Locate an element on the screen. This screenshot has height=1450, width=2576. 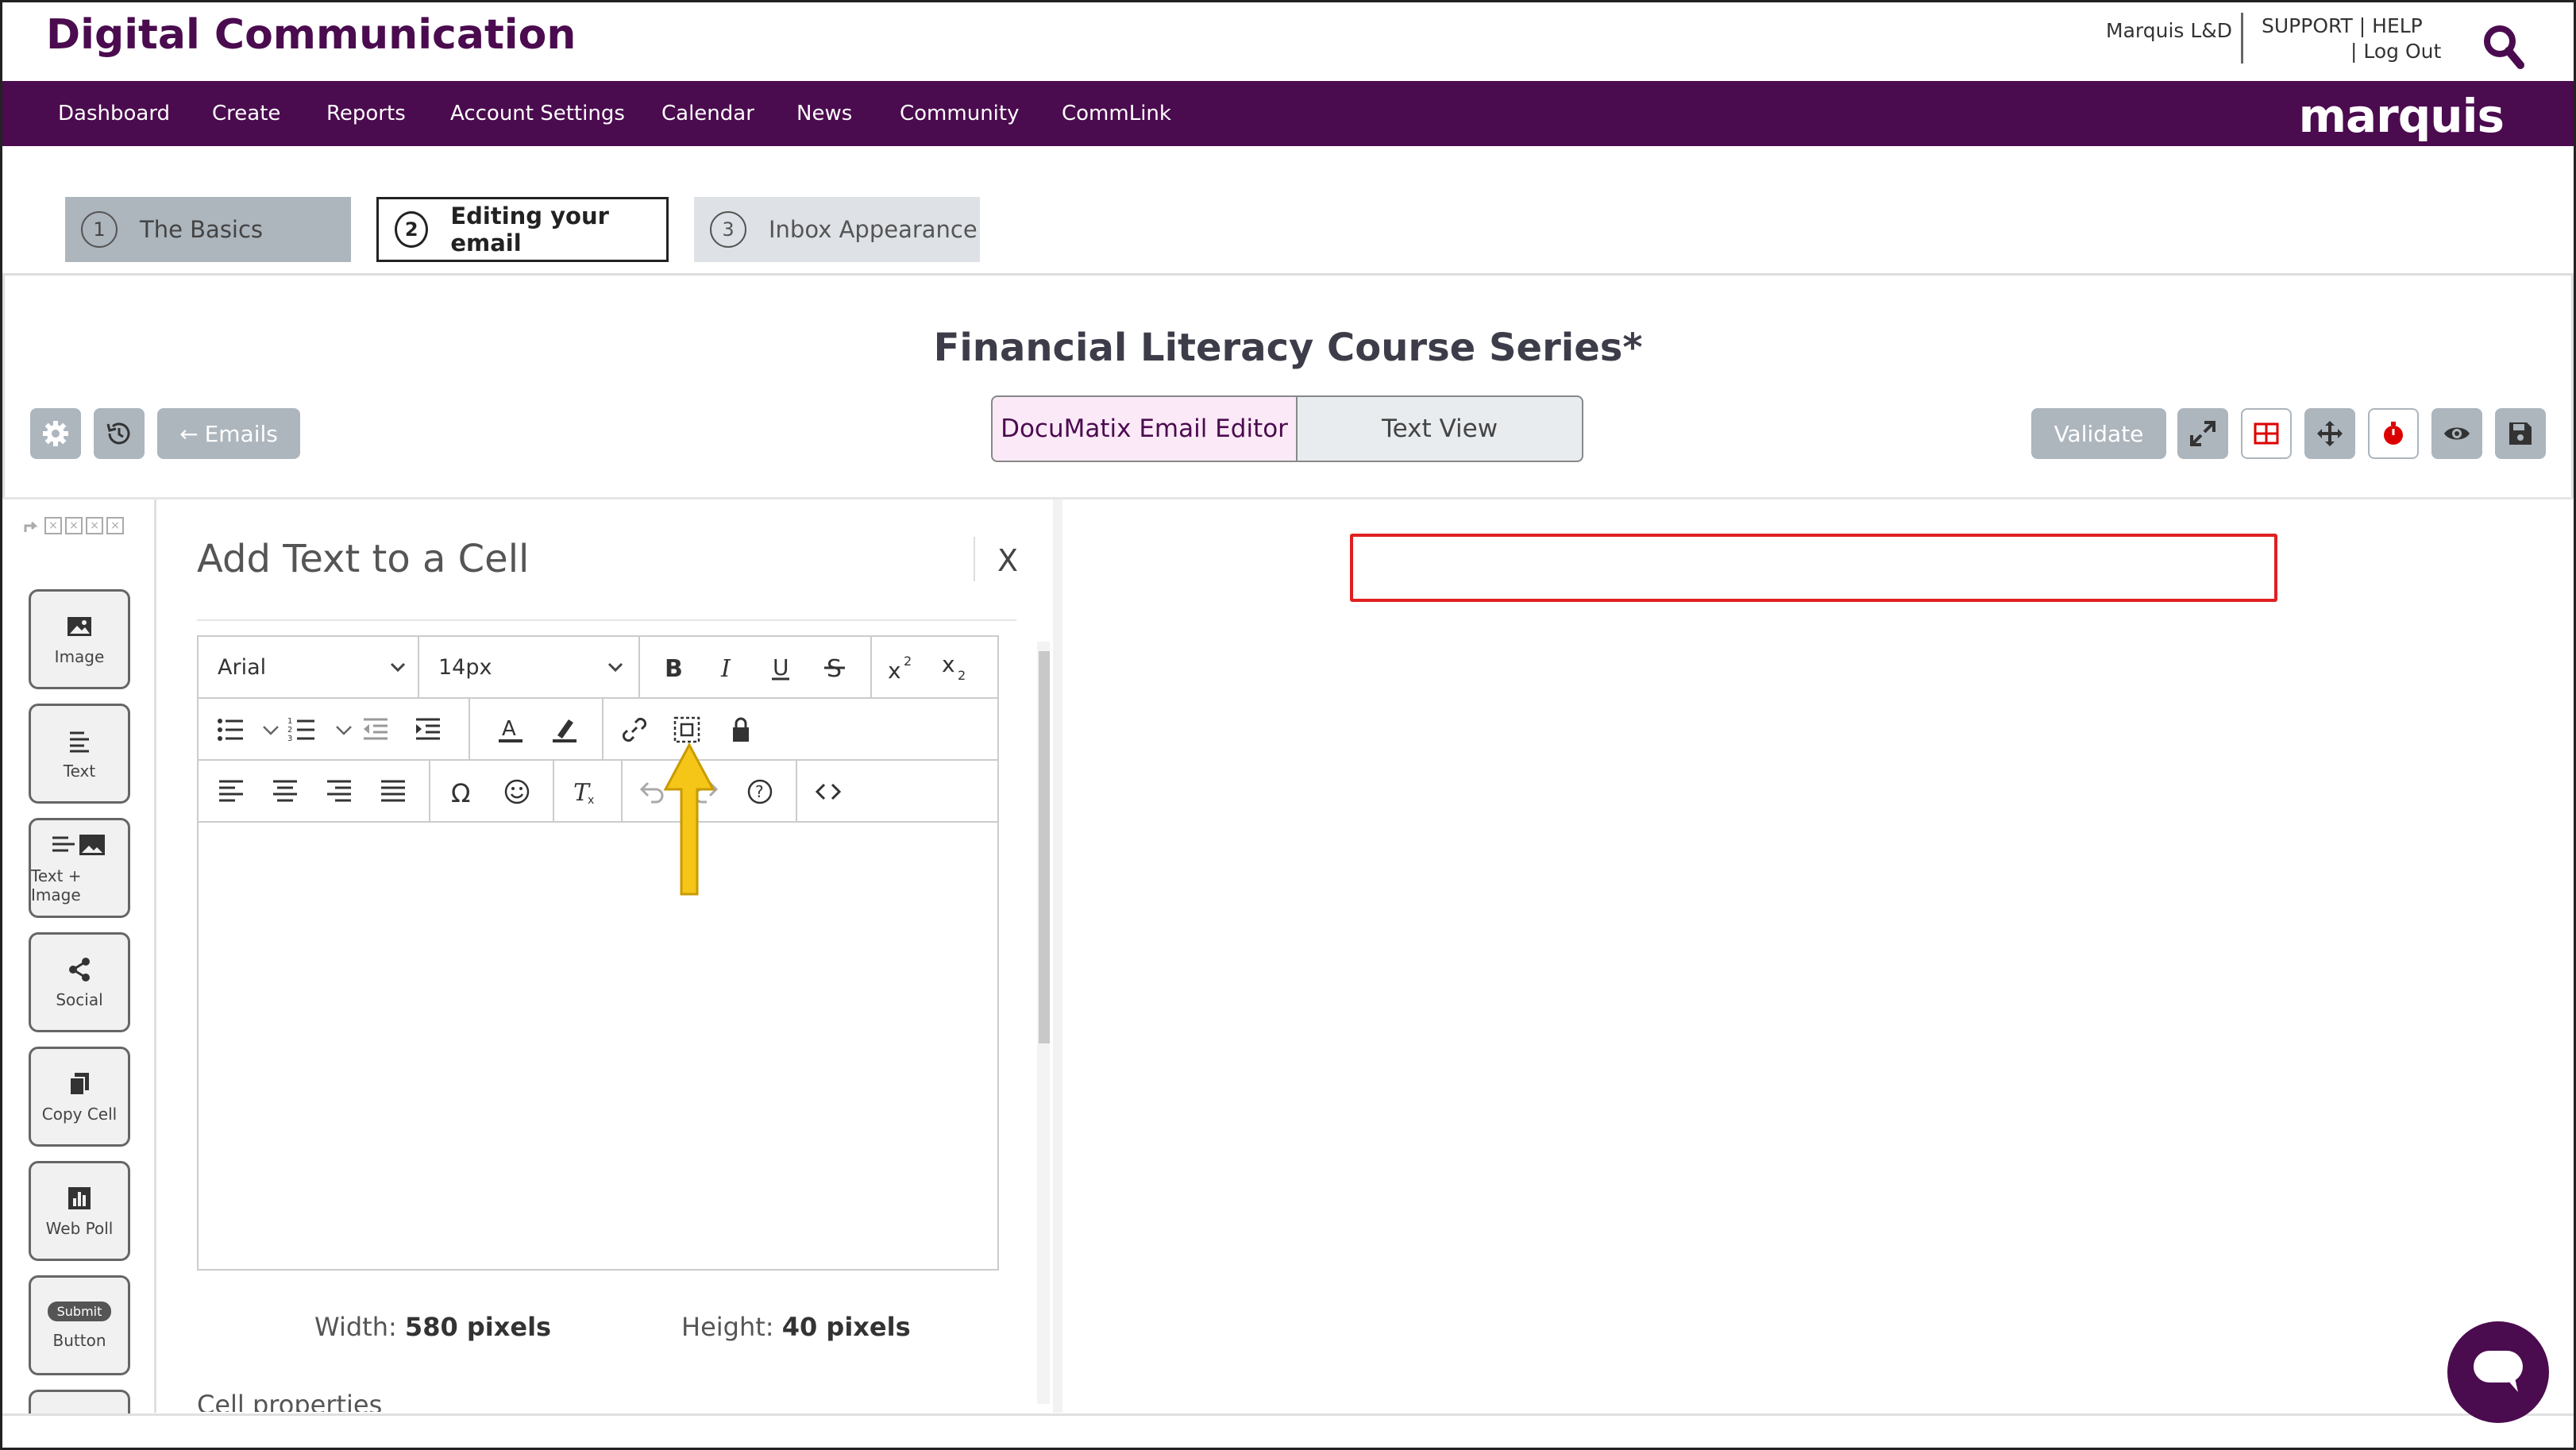
marquis-logo: marquis is located at coordinates (2402, 116).